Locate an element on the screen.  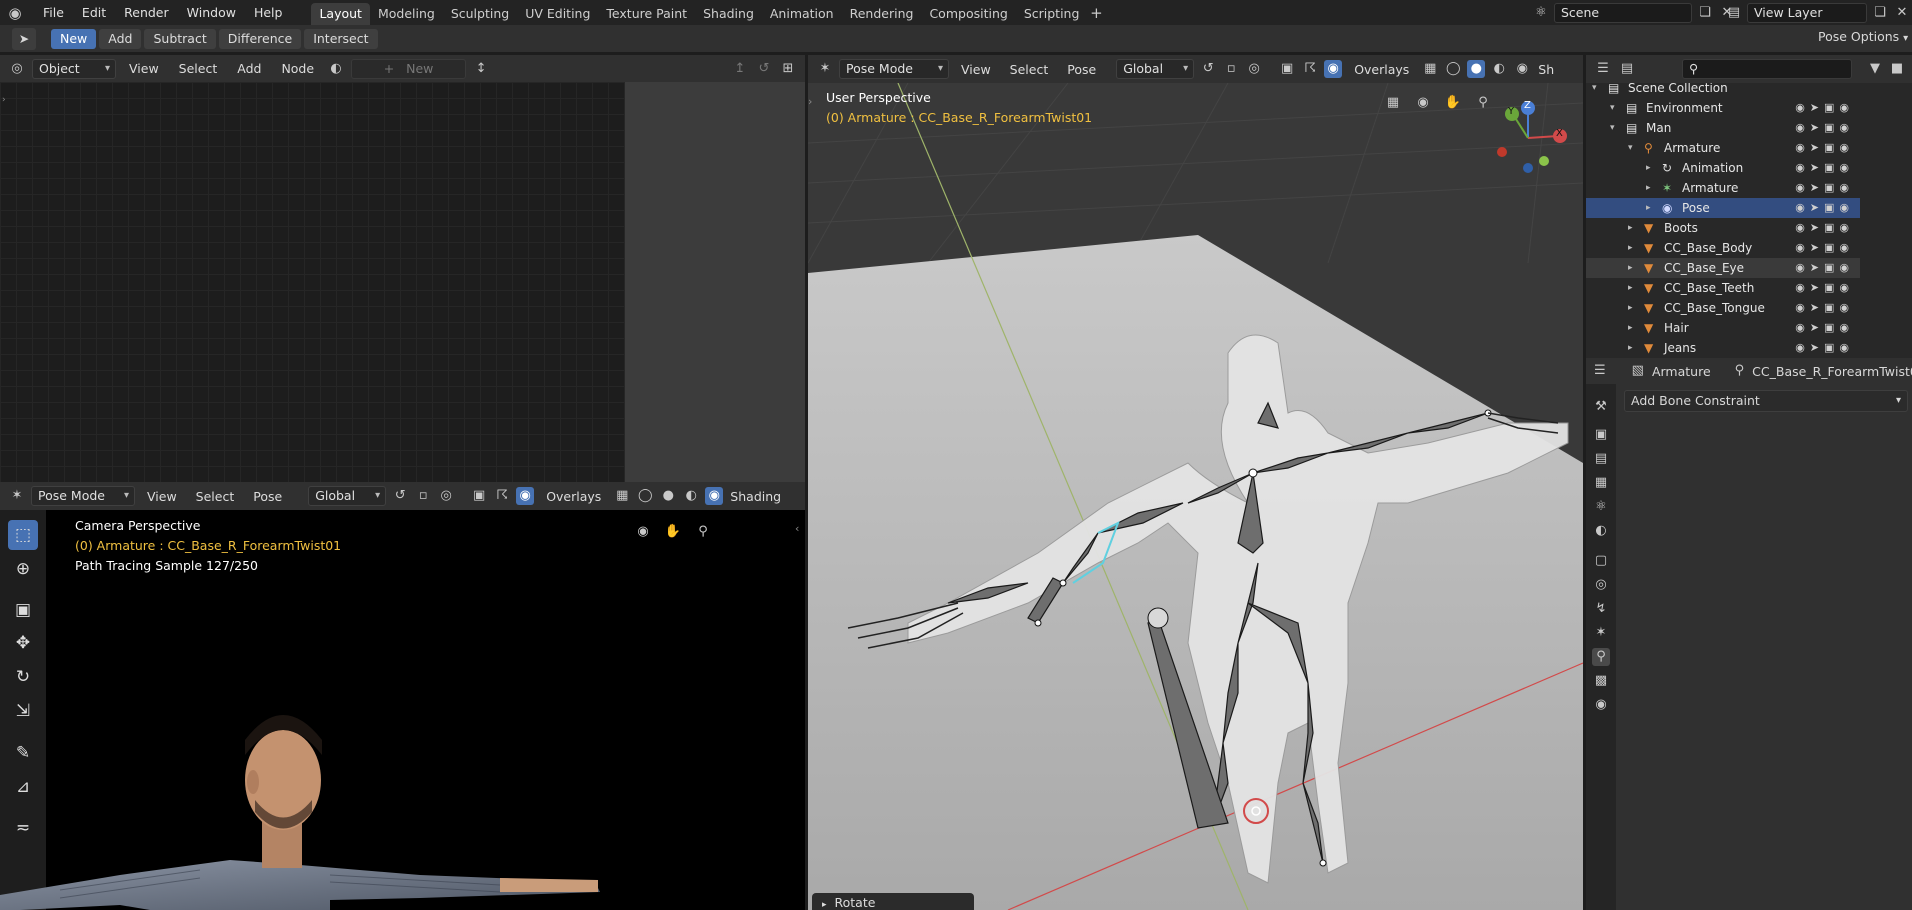
menu-pose: Pose is located at coordinates (1081, 69).